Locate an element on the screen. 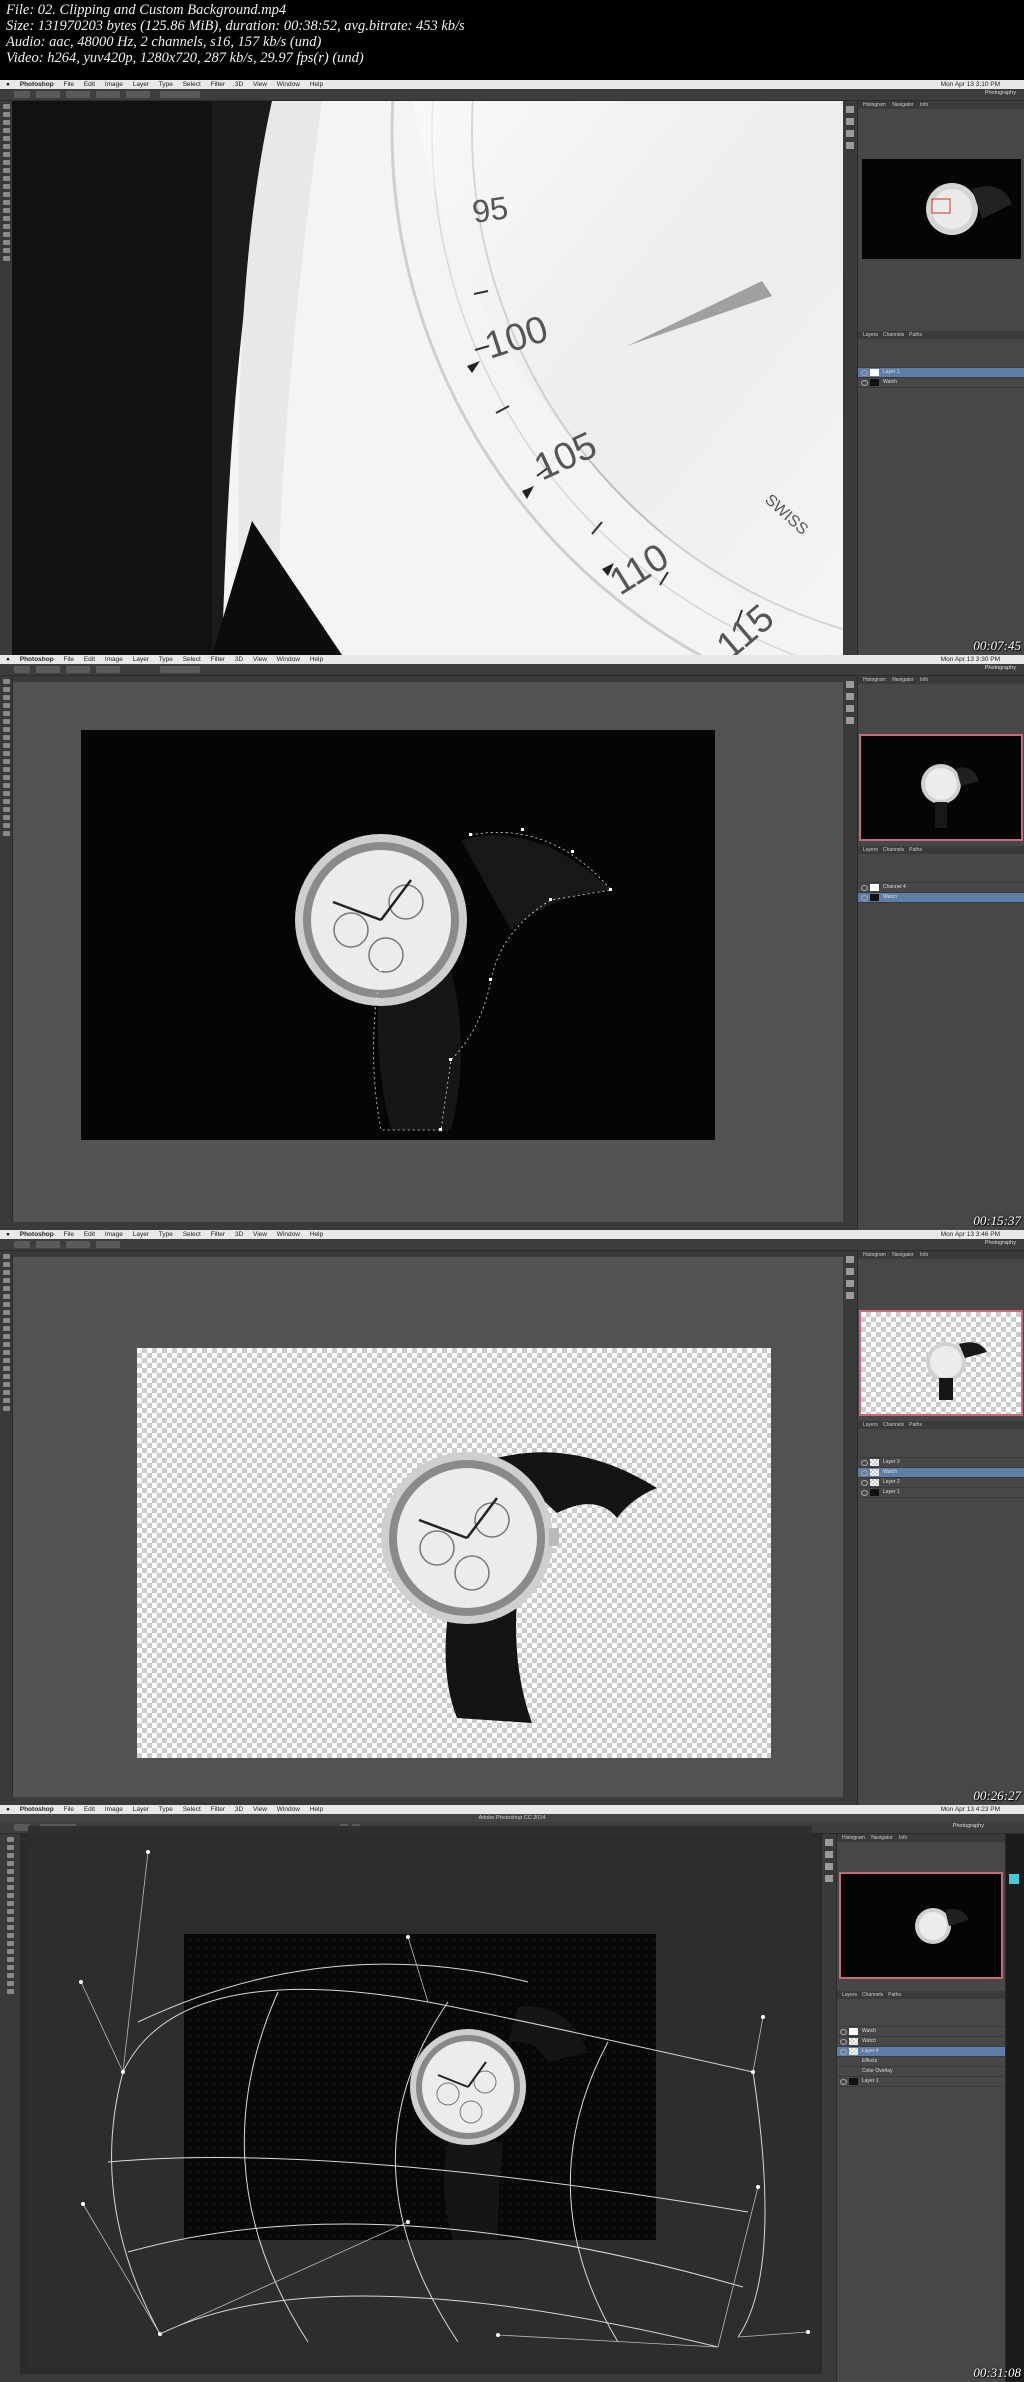  history-brush-icon is located at coordinates (6, 178).